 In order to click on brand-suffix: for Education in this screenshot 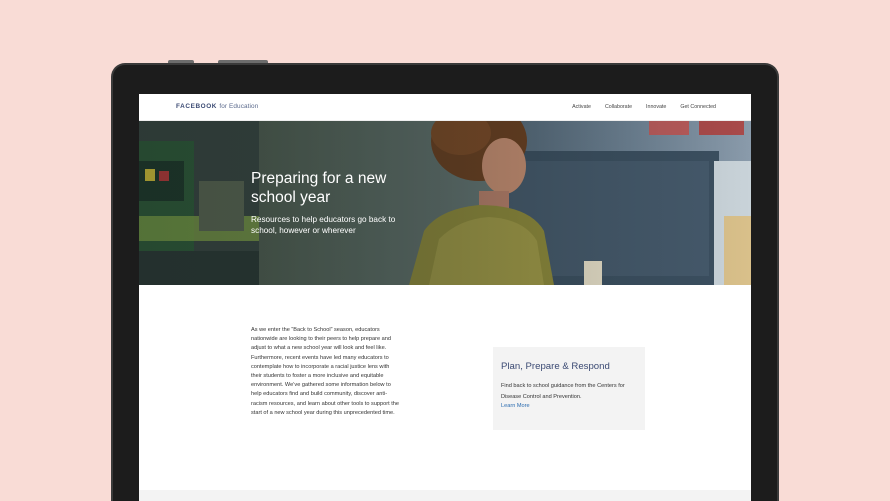, I will do `click(239, 106)`.